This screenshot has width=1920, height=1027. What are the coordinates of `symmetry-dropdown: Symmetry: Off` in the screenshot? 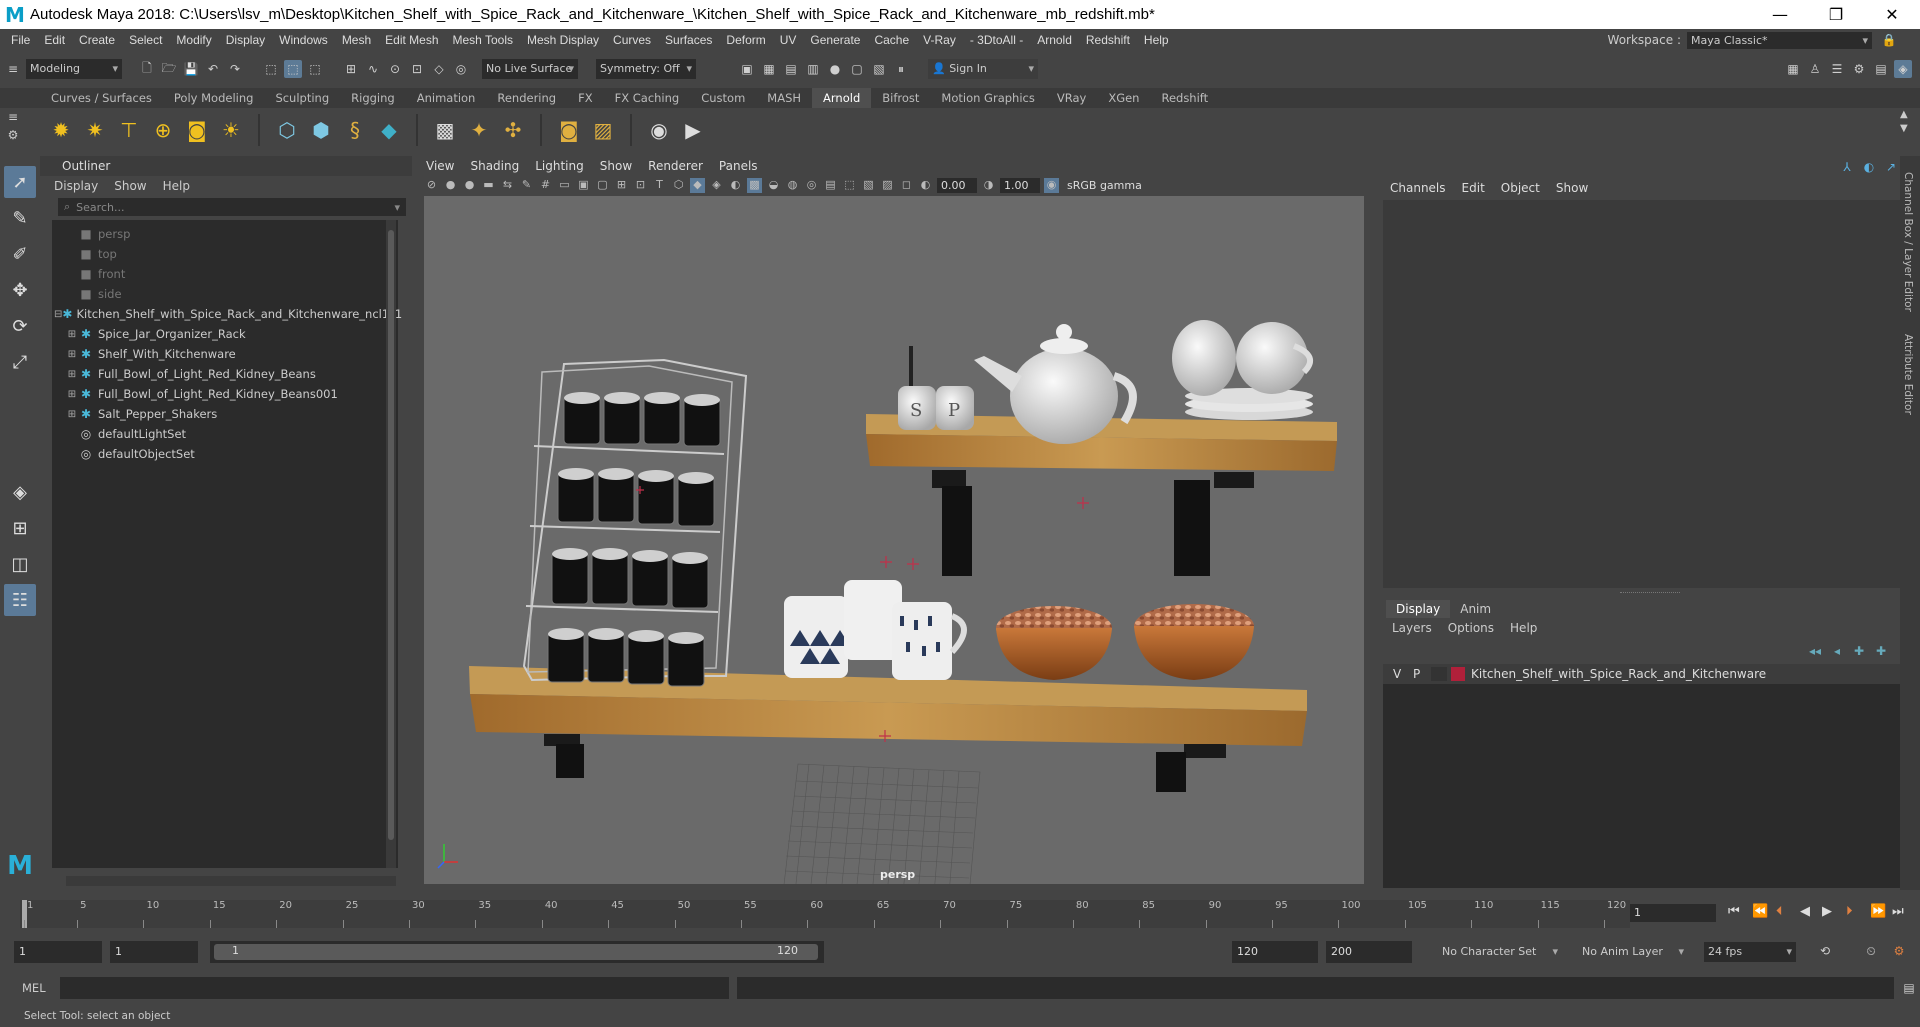 It's located at (646, 69).